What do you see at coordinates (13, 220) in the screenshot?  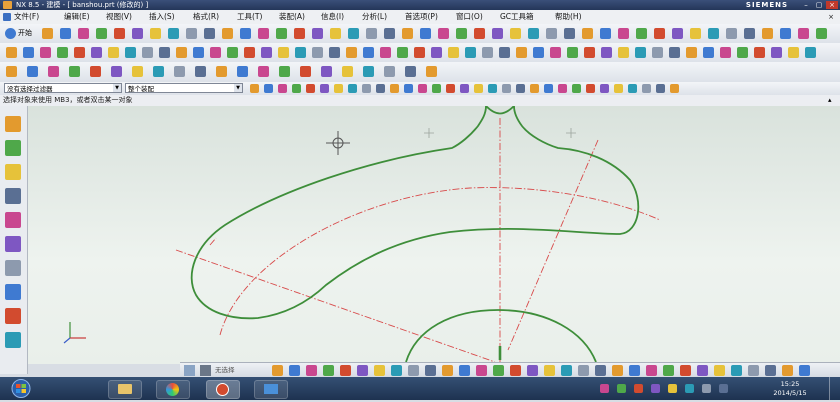 I see `web-browser-icon` at bounding box center [13, 220].